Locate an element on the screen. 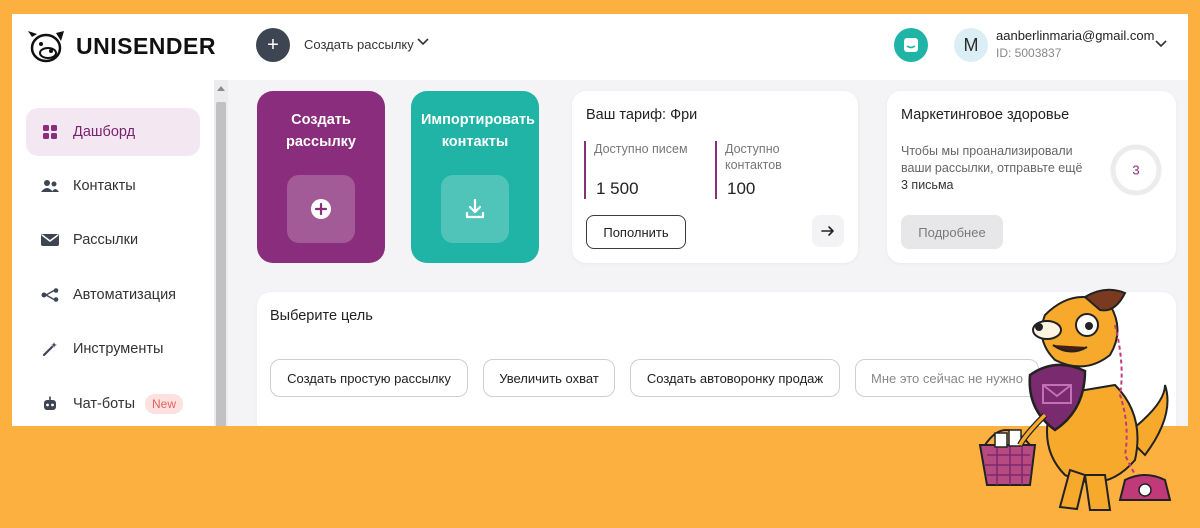  new-badge: New is located at coordinates (164, 404).